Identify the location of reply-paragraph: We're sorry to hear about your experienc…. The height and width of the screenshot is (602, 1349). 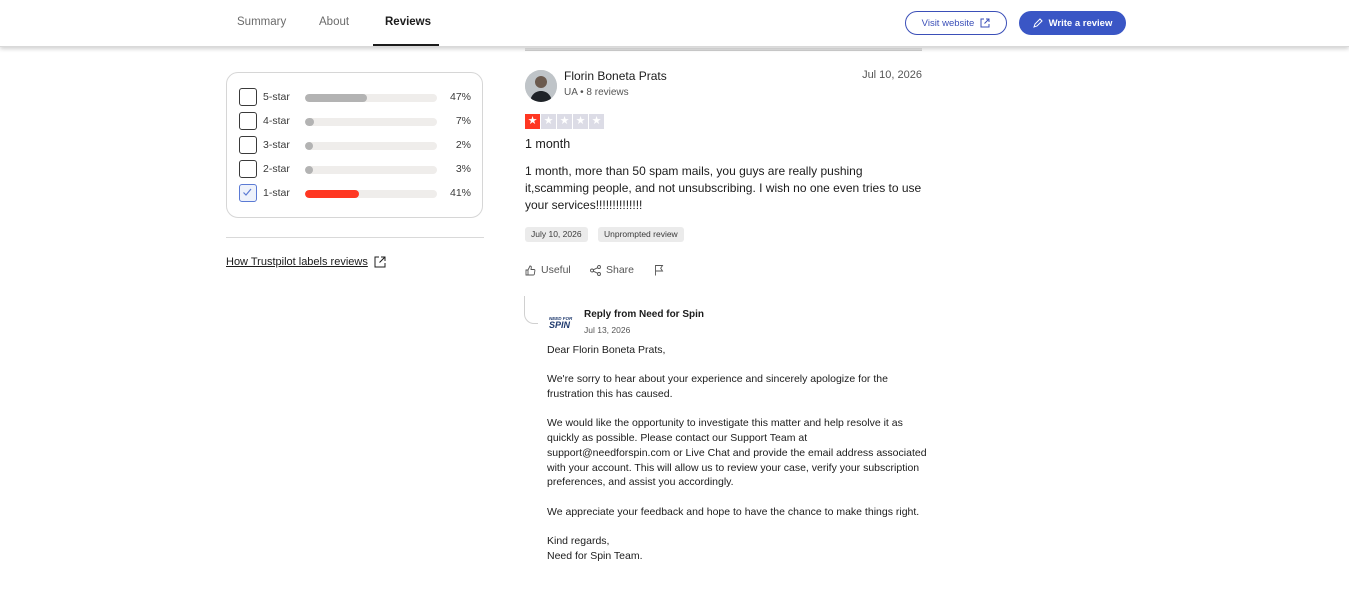
(717, 387).